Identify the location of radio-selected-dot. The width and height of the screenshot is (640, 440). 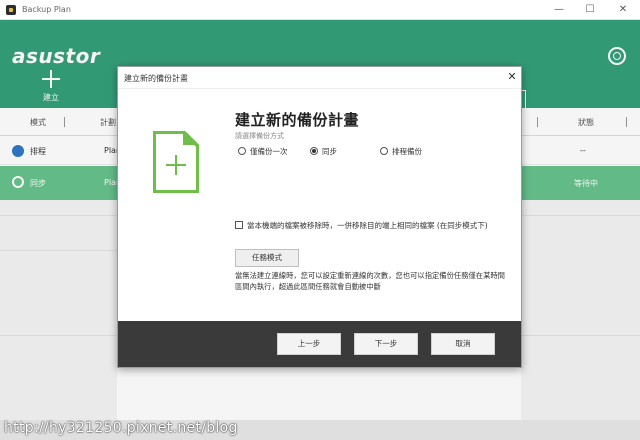
(314, 151).